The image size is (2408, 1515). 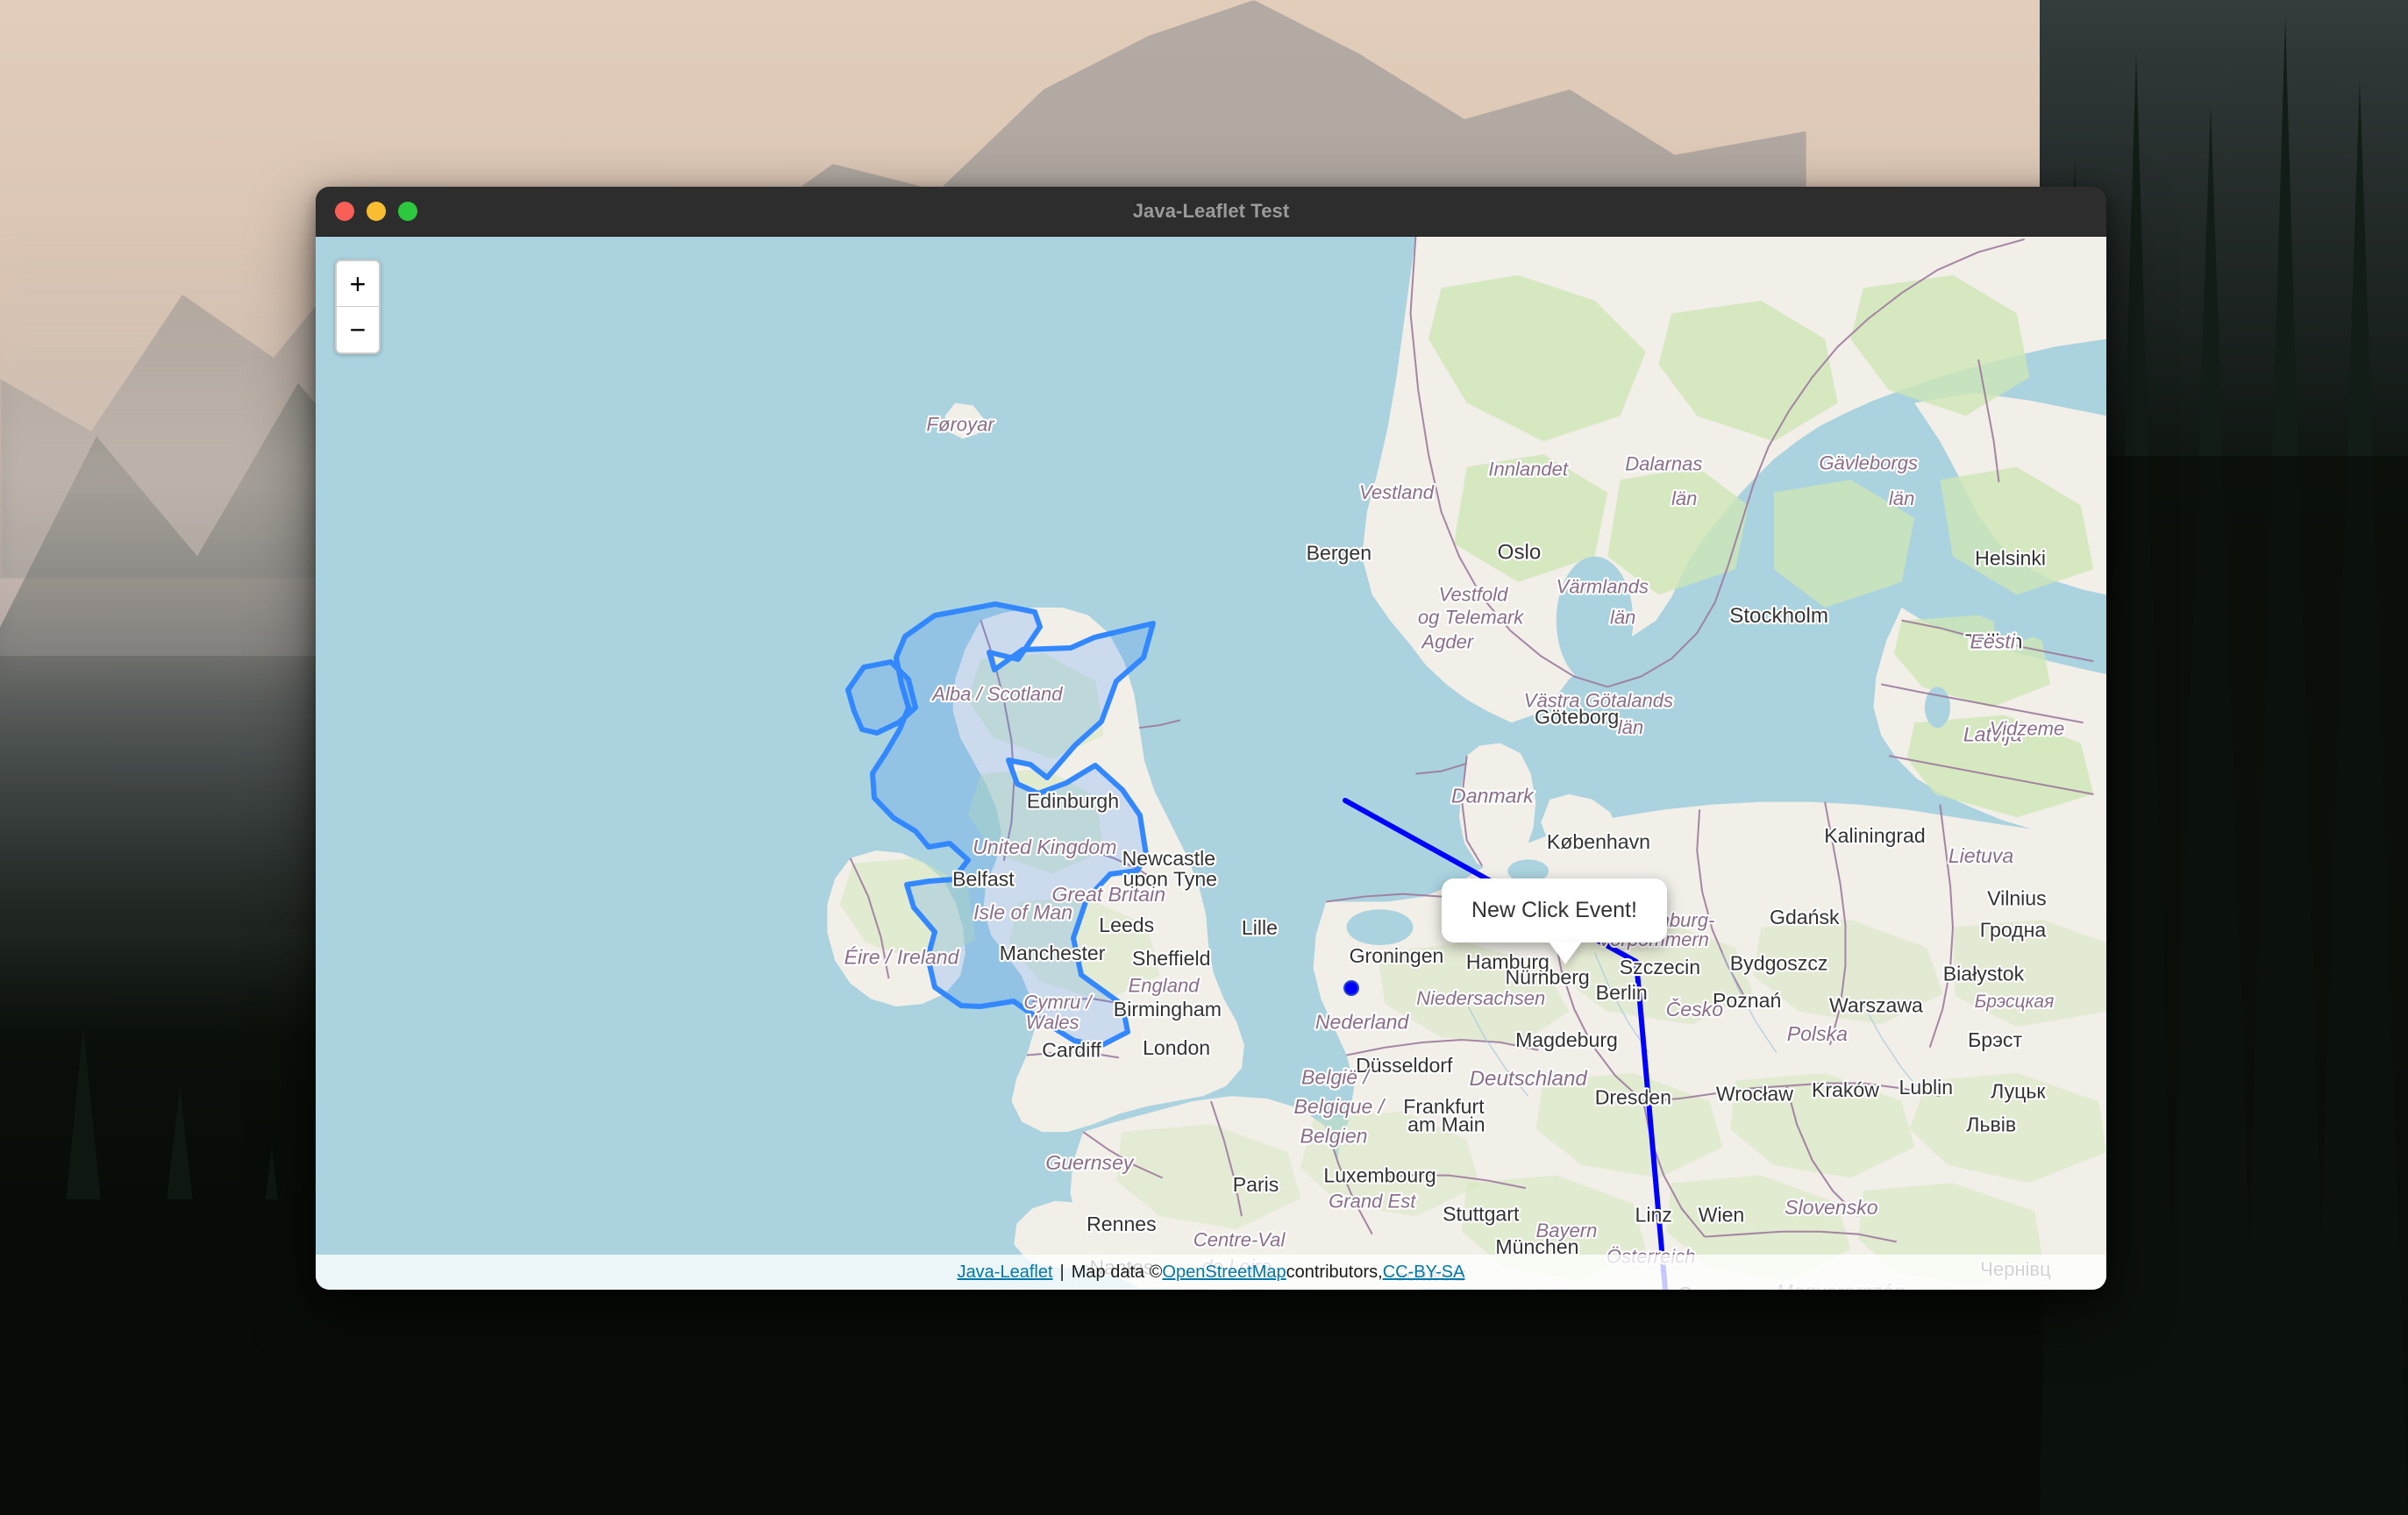 I want to click on map-label: Polska, so click(x=1817, y=1033).